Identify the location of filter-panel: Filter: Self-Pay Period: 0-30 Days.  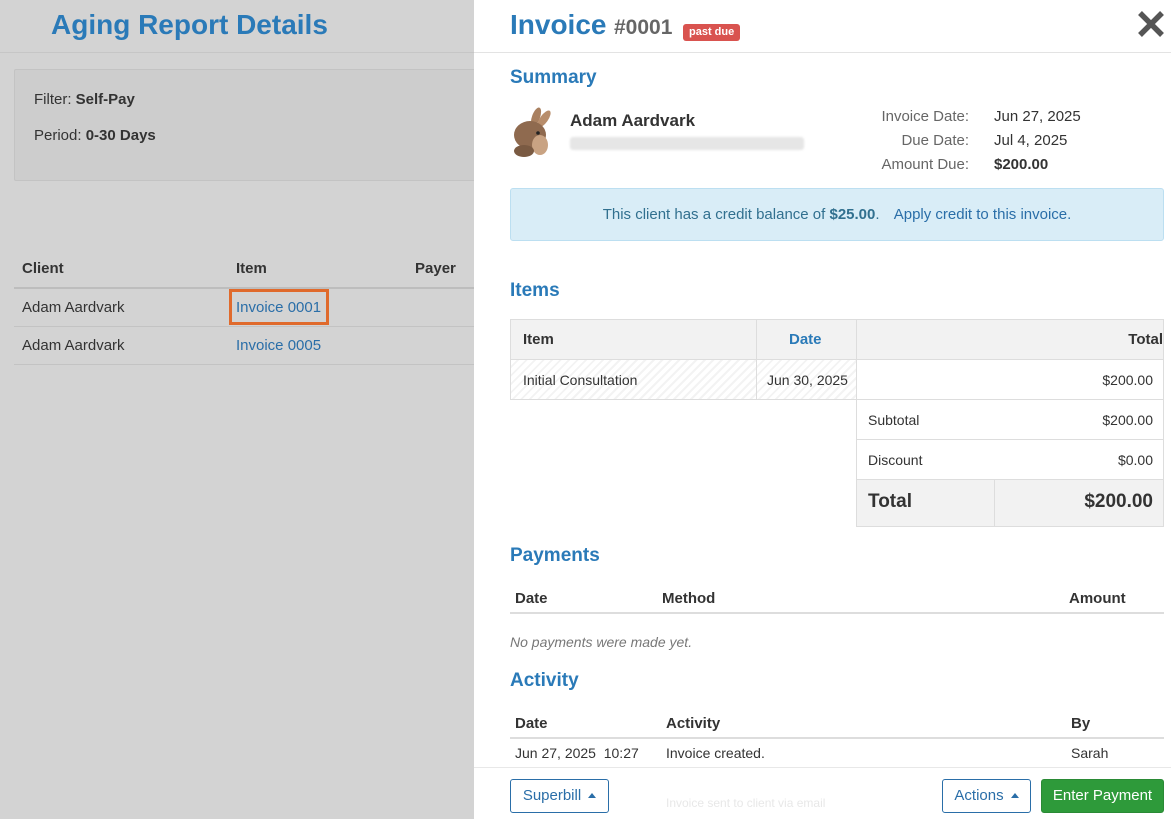
(264, 125).